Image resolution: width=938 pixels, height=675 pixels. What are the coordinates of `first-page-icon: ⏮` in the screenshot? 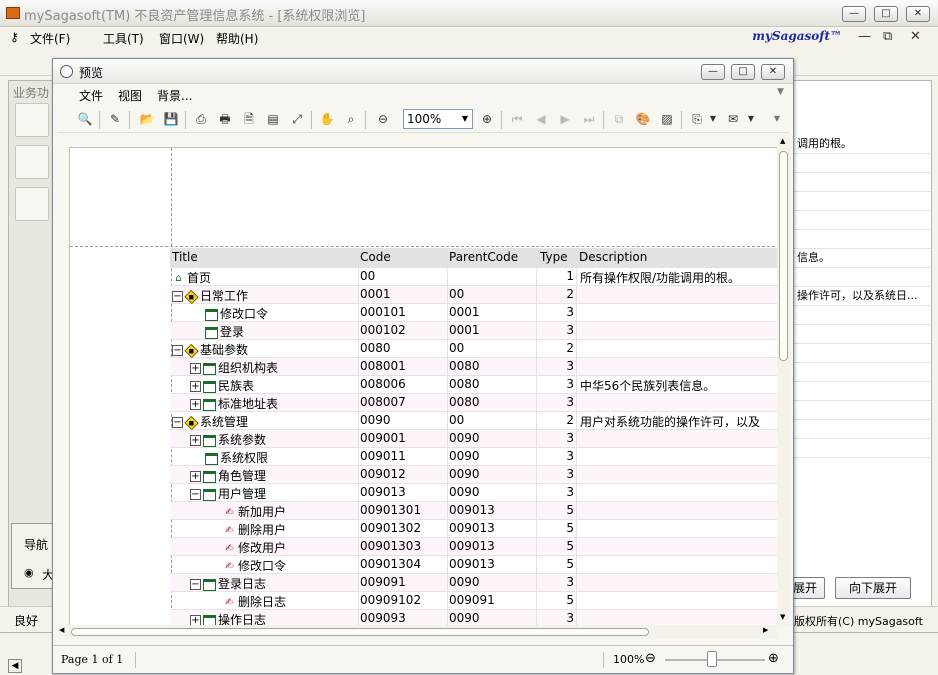 It's located at (517, 119).